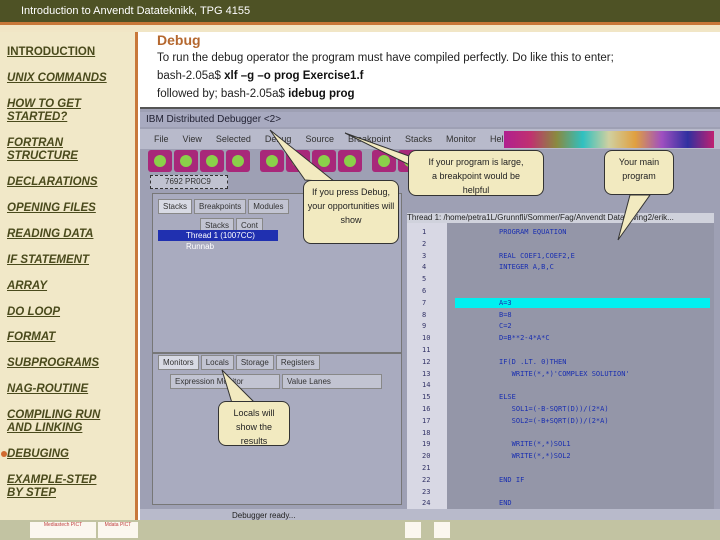 This screenshot has height=540, width=720. I want to click on nav-subprograms: SUBPROGRAMS, so click(53, 363).